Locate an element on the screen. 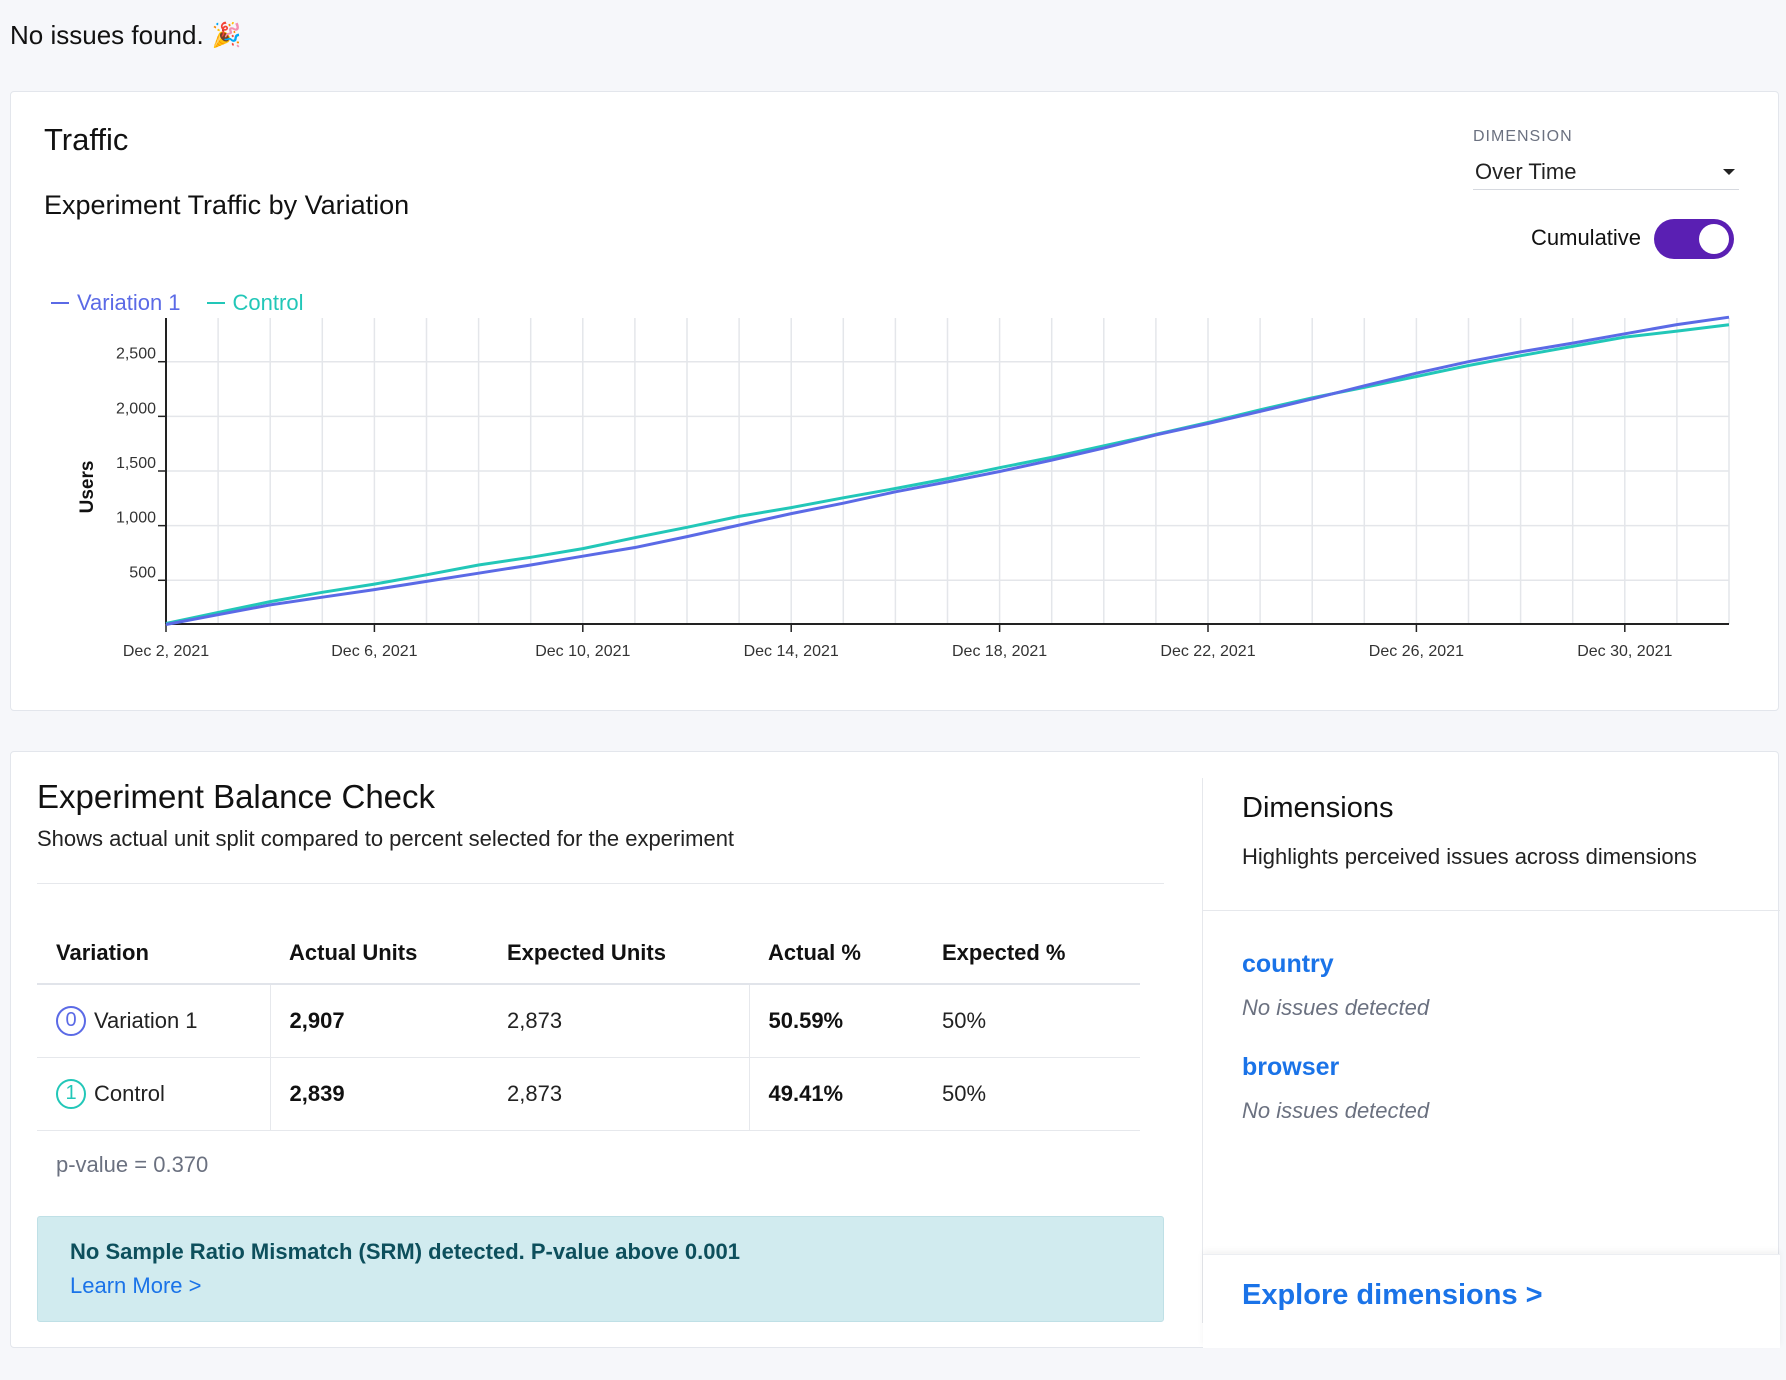  y-axis-label: Users is located at coordinates (87, 487).